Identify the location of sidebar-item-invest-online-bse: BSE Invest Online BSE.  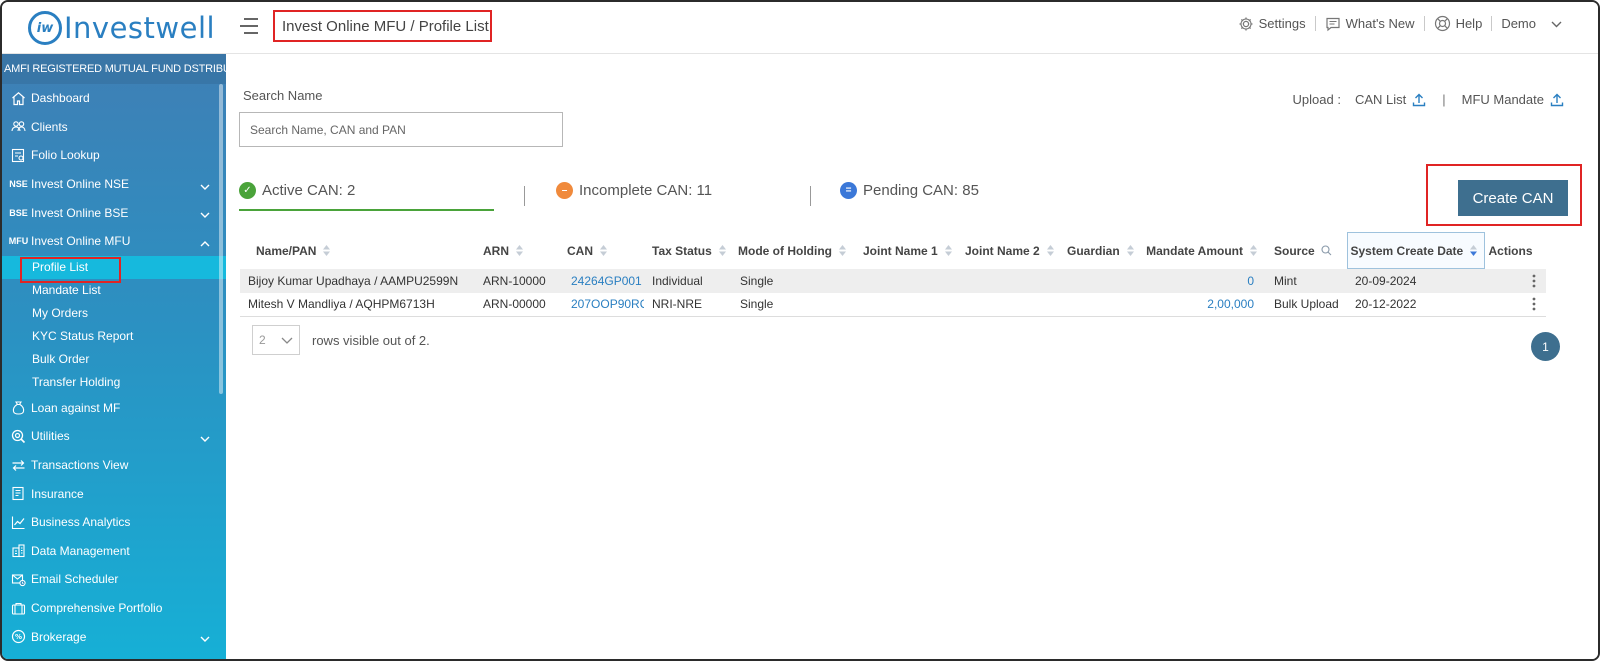
(114, 212).